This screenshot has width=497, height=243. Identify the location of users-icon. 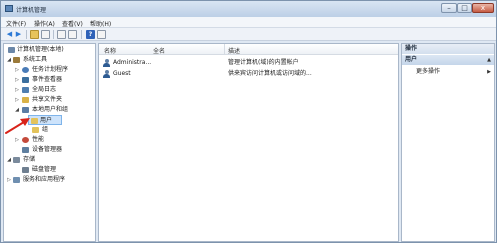
(25, 110).